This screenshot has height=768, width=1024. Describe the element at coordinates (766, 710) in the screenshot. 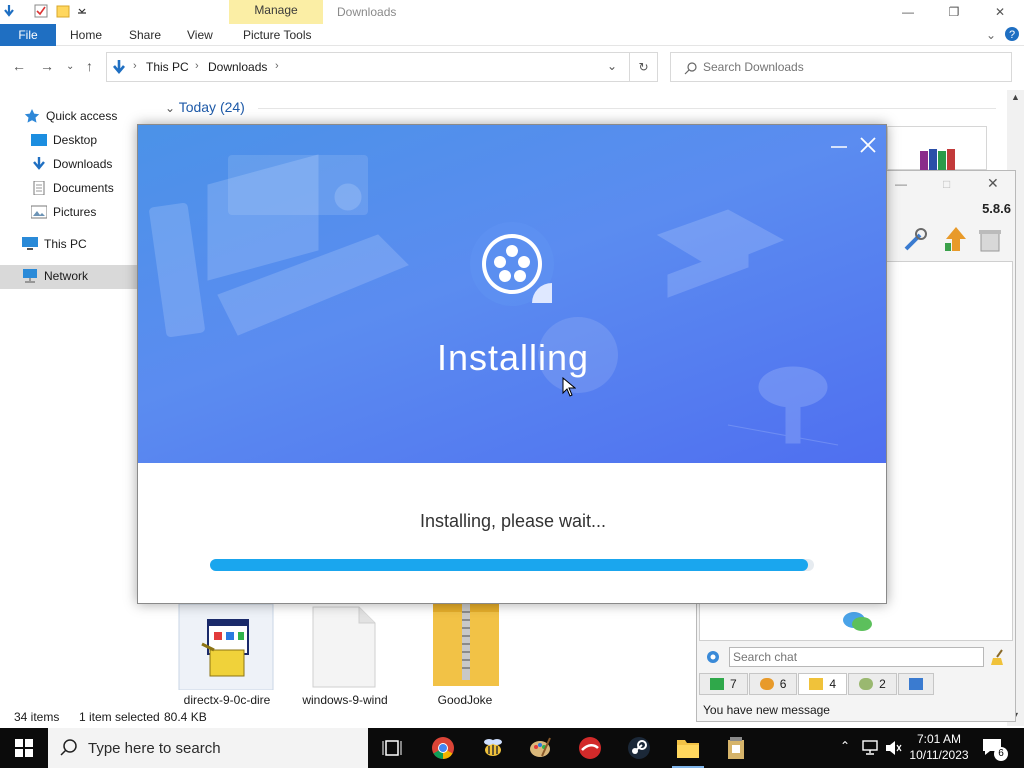

I see `chat-status-message: You have new message` at that location.